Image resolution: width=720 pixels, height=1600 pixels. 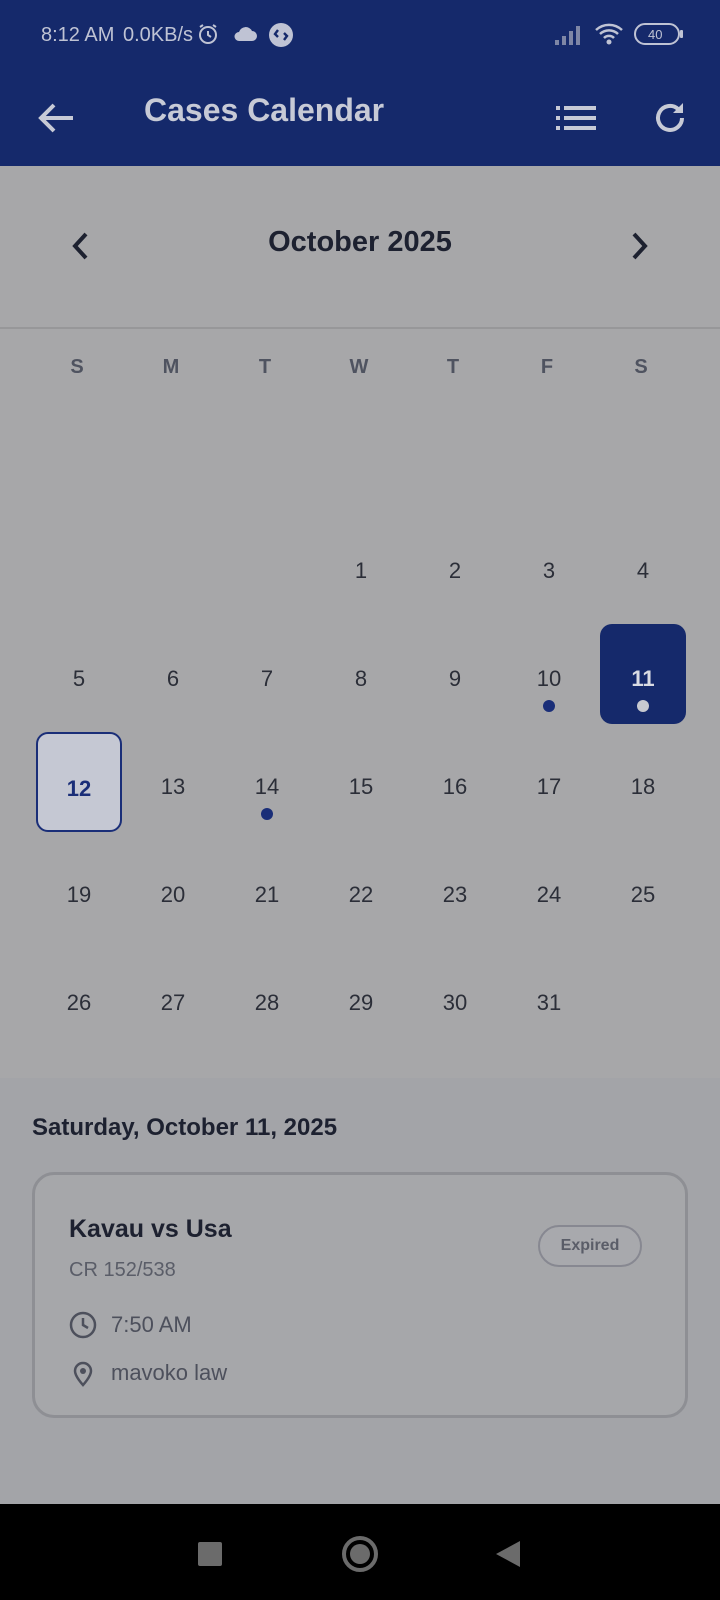 What do you see at coordinates (549, 566) in the screenshot?
I see `calendar-day: 3` at bounding box center [549, 566].